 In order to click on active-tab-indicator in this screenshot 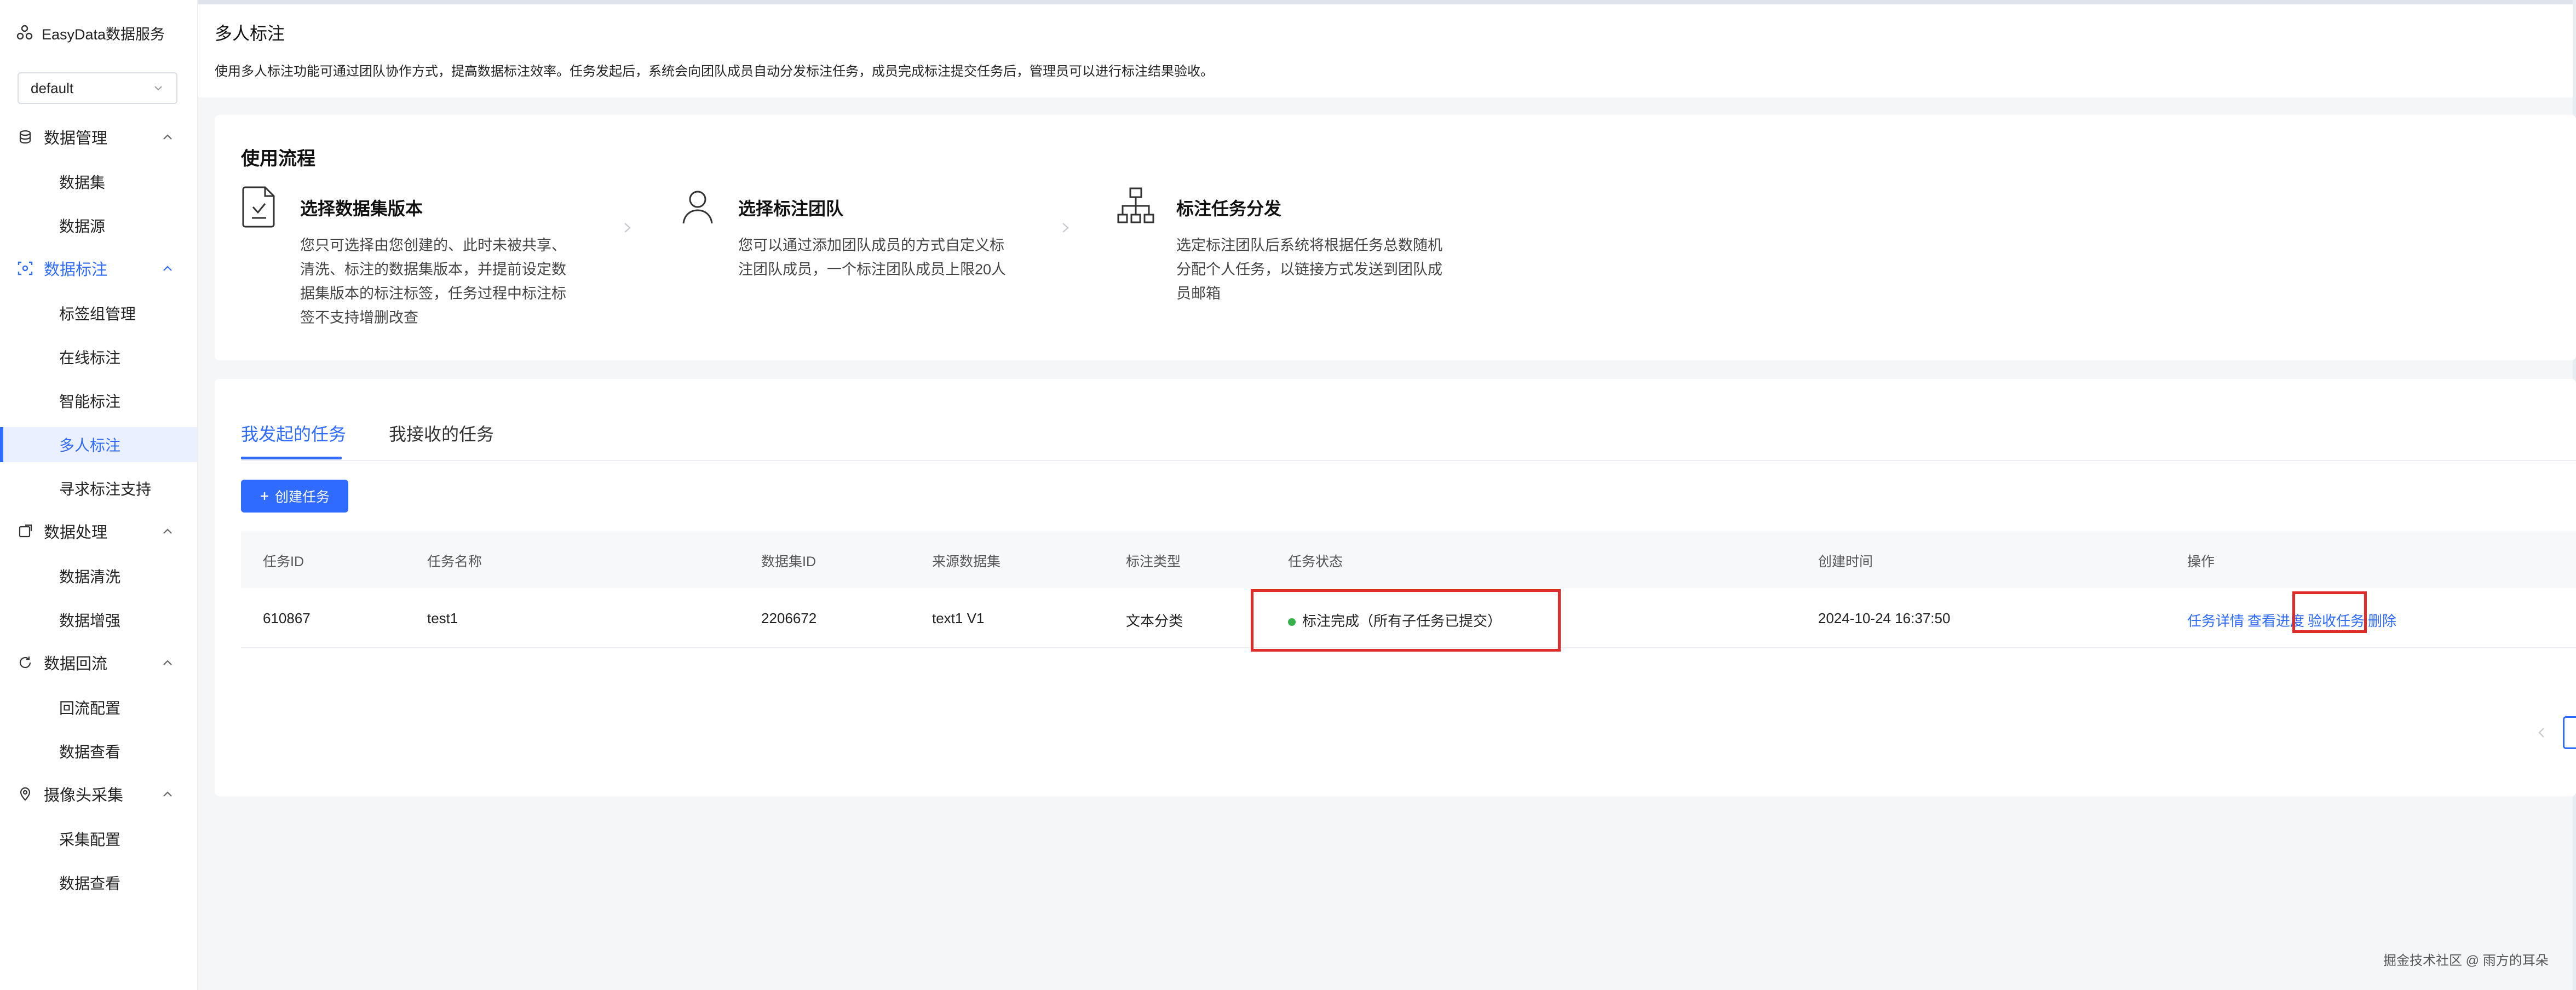, I will do `click(291, 458)`.